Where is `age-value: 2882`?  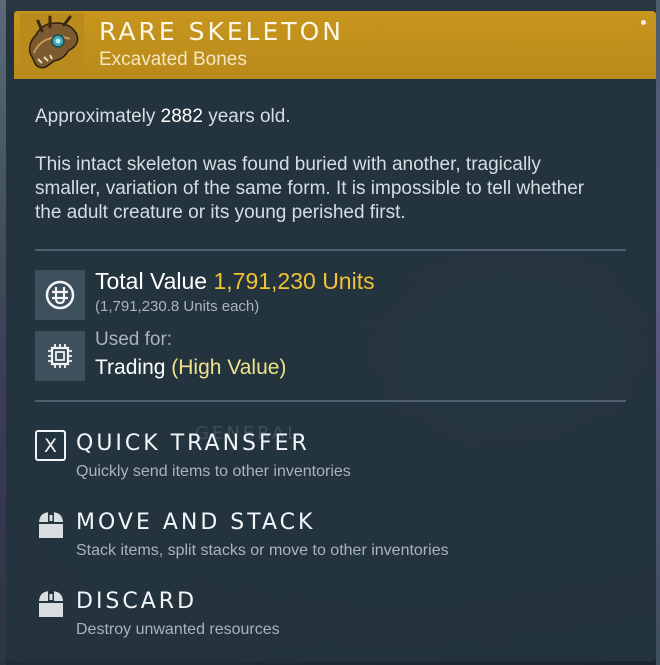 age-value: 2882 is located at coordinates (181, 116).